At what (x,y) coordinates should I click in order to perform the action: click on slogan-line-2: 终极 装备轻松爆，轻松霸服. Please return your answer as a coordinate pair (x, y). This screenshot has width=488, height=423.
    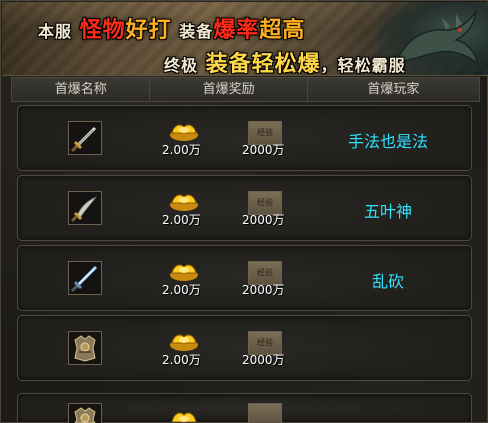
    Looking at the image, I should click on (285, 61).